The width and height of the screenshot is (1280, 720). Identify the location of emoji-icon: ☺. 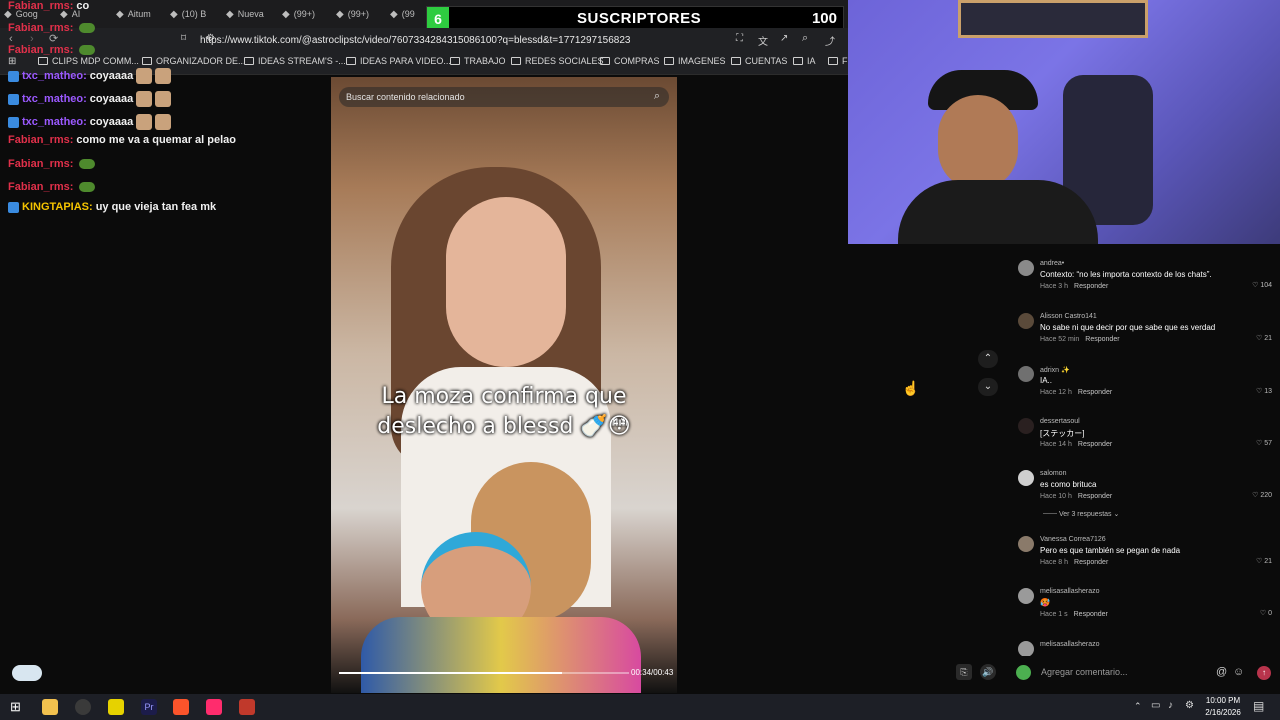
(1238, 672).